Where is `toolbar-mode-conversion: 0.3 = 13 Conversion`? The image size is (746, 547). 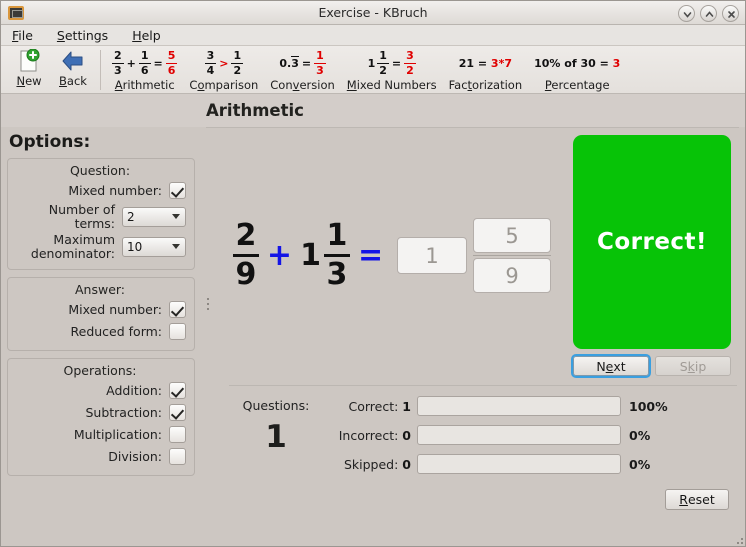 toolbar-mode-conversion: 0.3 = 13 Conversion is located at coordinates (302, 70).